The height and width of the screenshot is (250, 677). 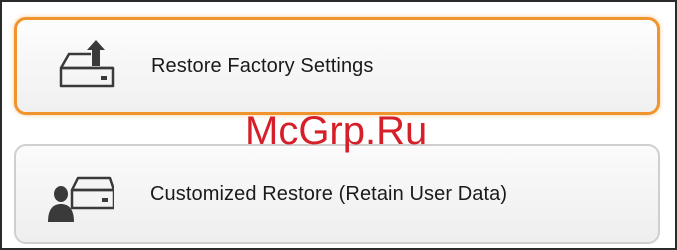 I want to click on option-label: Customized Restore (Retain User Data), so click(x=329, y=193).